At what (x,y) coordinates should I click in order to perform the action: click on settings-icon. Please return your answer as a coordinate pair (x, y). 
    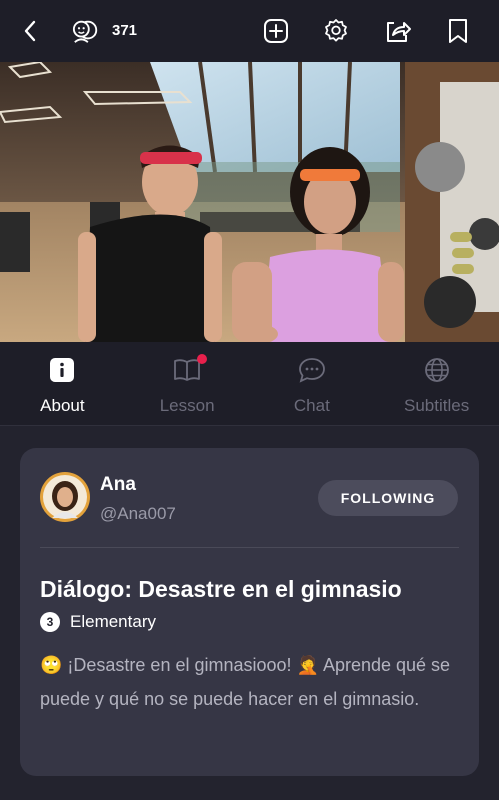
    Looking at the image, I should click on (336, 31).